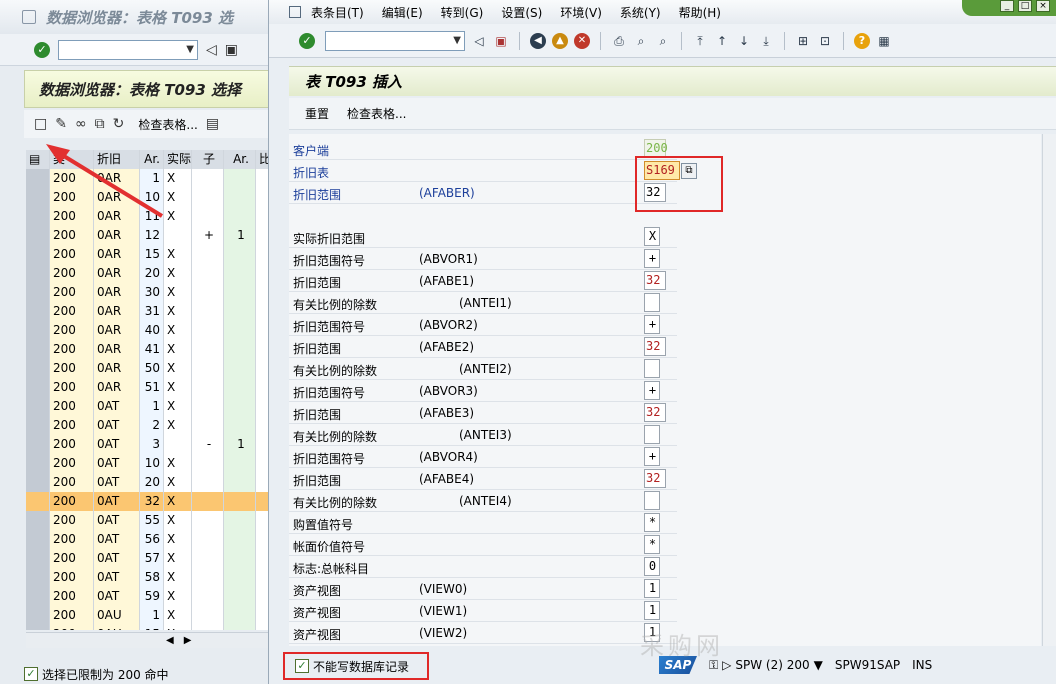 This screenshot has width=1056, height=684. Describe the element at coordinates (641, 41) in the screenshot. I see `find-icon: ⌕` at that location.